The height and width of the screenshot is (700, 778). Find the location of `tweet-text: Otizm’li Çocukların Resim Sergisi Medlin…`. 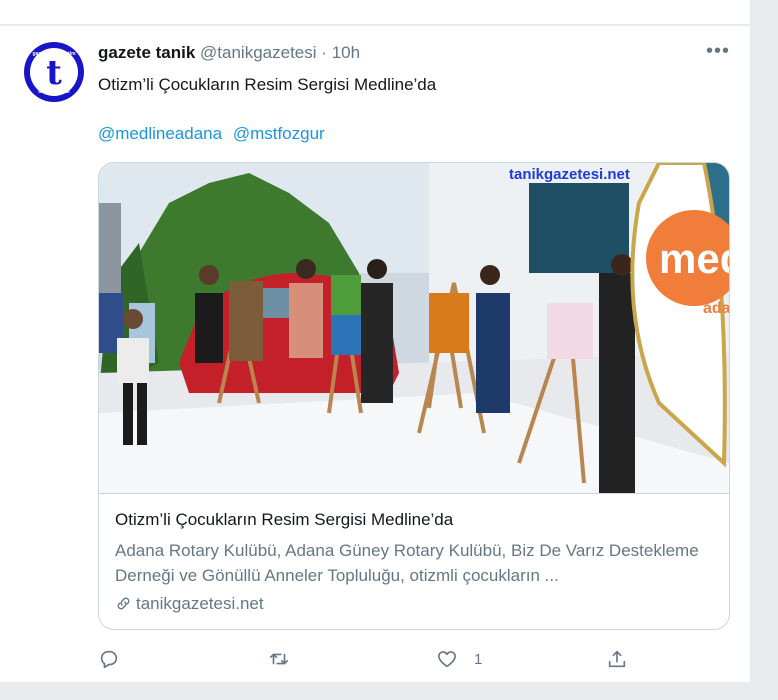

tweet-text: Otizm’li Çocukların Resim Sergisi Medlin… is located at coordinates (267, 84).